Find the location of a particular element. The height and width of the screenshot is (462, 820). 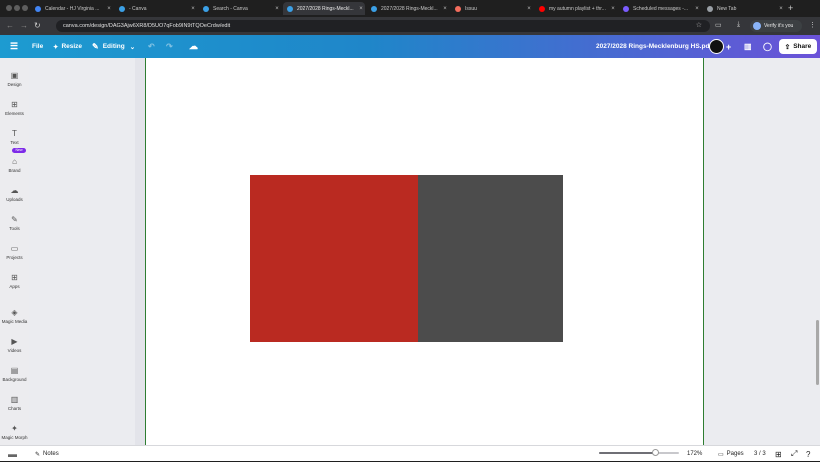

uploads-icon: ☁ is located at coordinates (14, 190).